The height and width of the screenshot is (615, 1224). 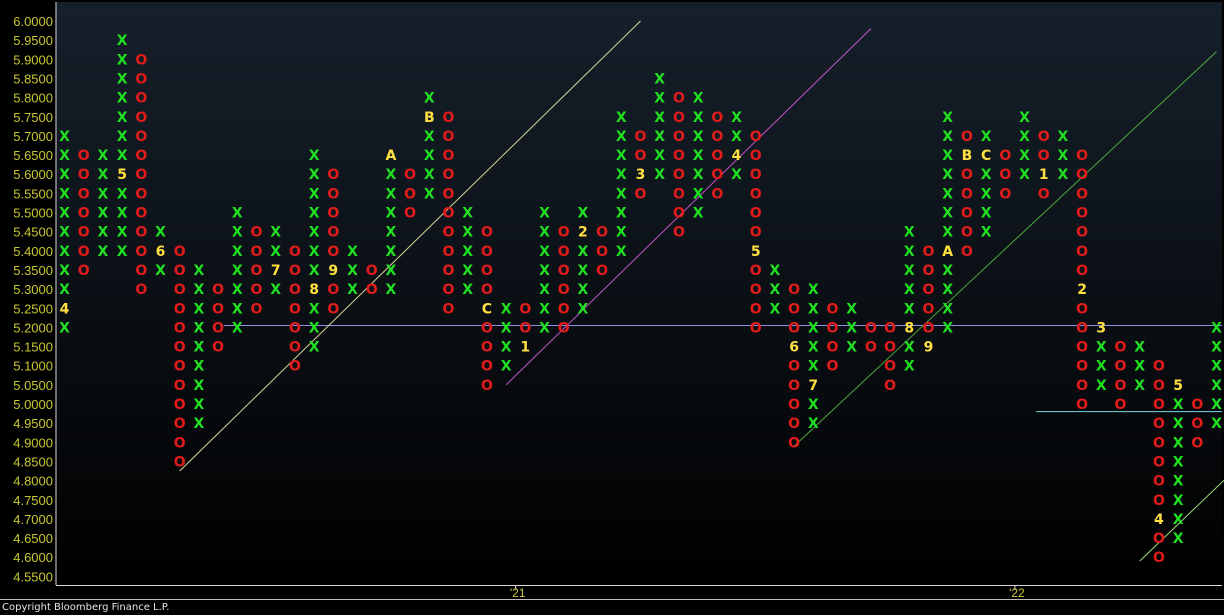 I want to click on y-tick-label: 4.9500, so click(x=33, y=423).